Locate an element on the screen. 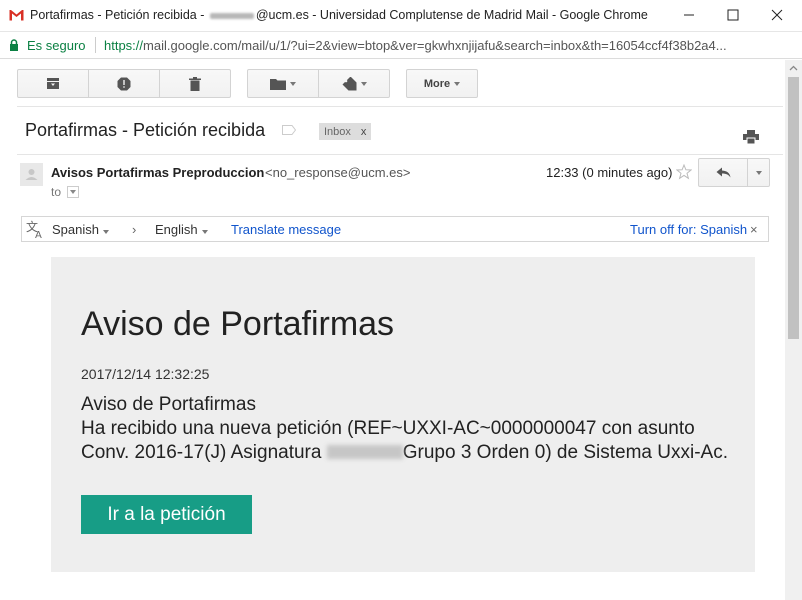  message-line-1: Aviso de Portafirmas is located at coordinates (168, 404).